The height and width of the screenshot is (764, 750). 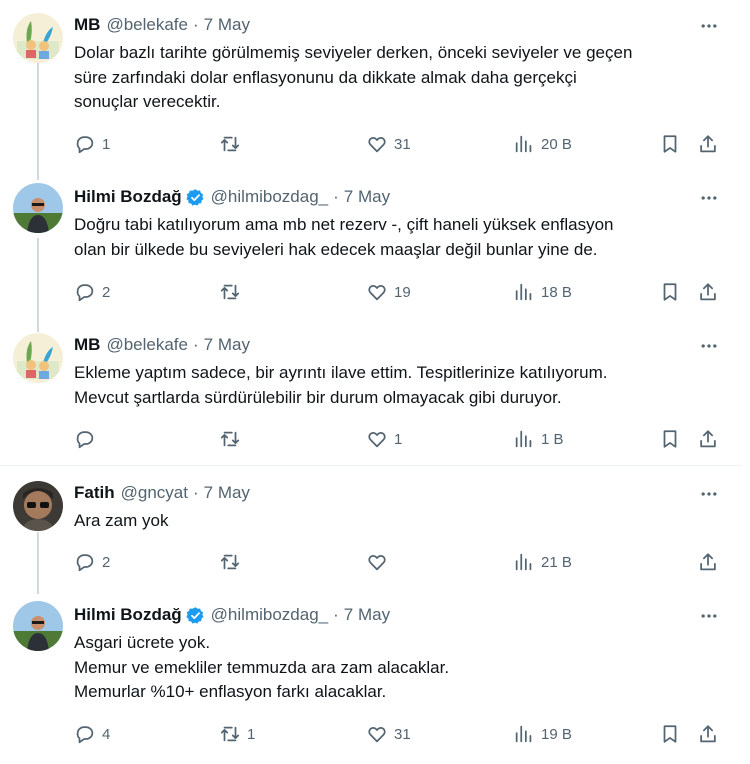 I want to click on reply-count: 4, so click(x=106, y=734).